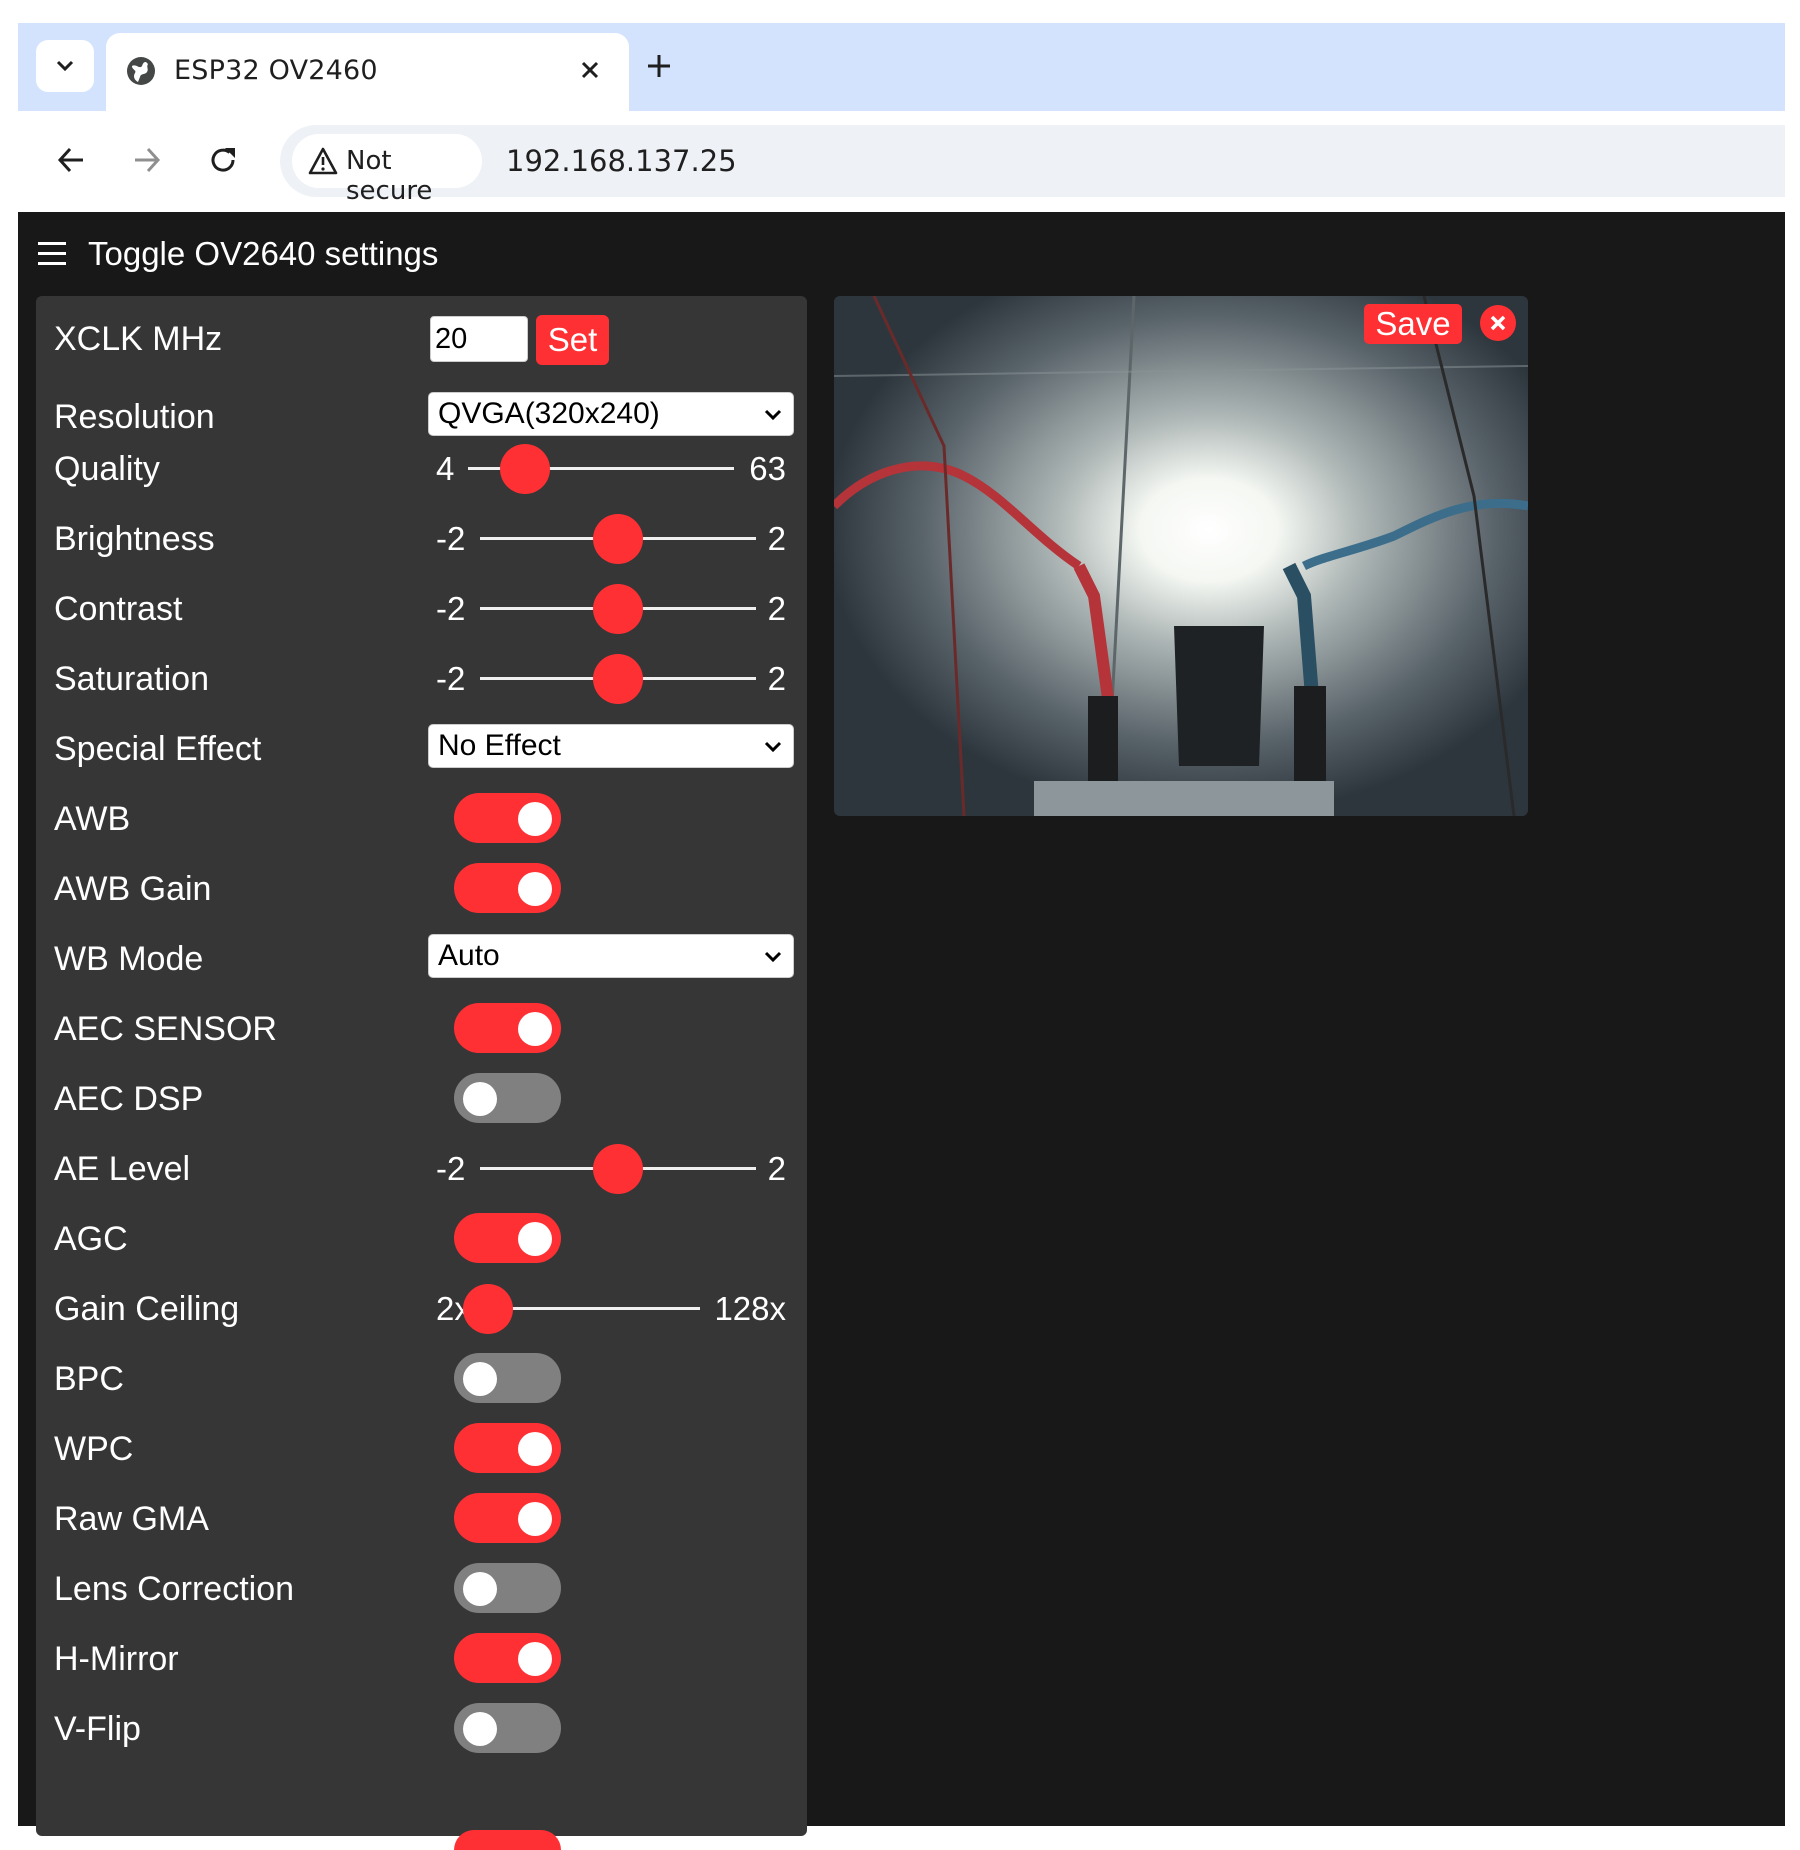 The height and width of the screenshot is (1850, 1800). I want to click on back-arrow-icon, so click(70, 160).